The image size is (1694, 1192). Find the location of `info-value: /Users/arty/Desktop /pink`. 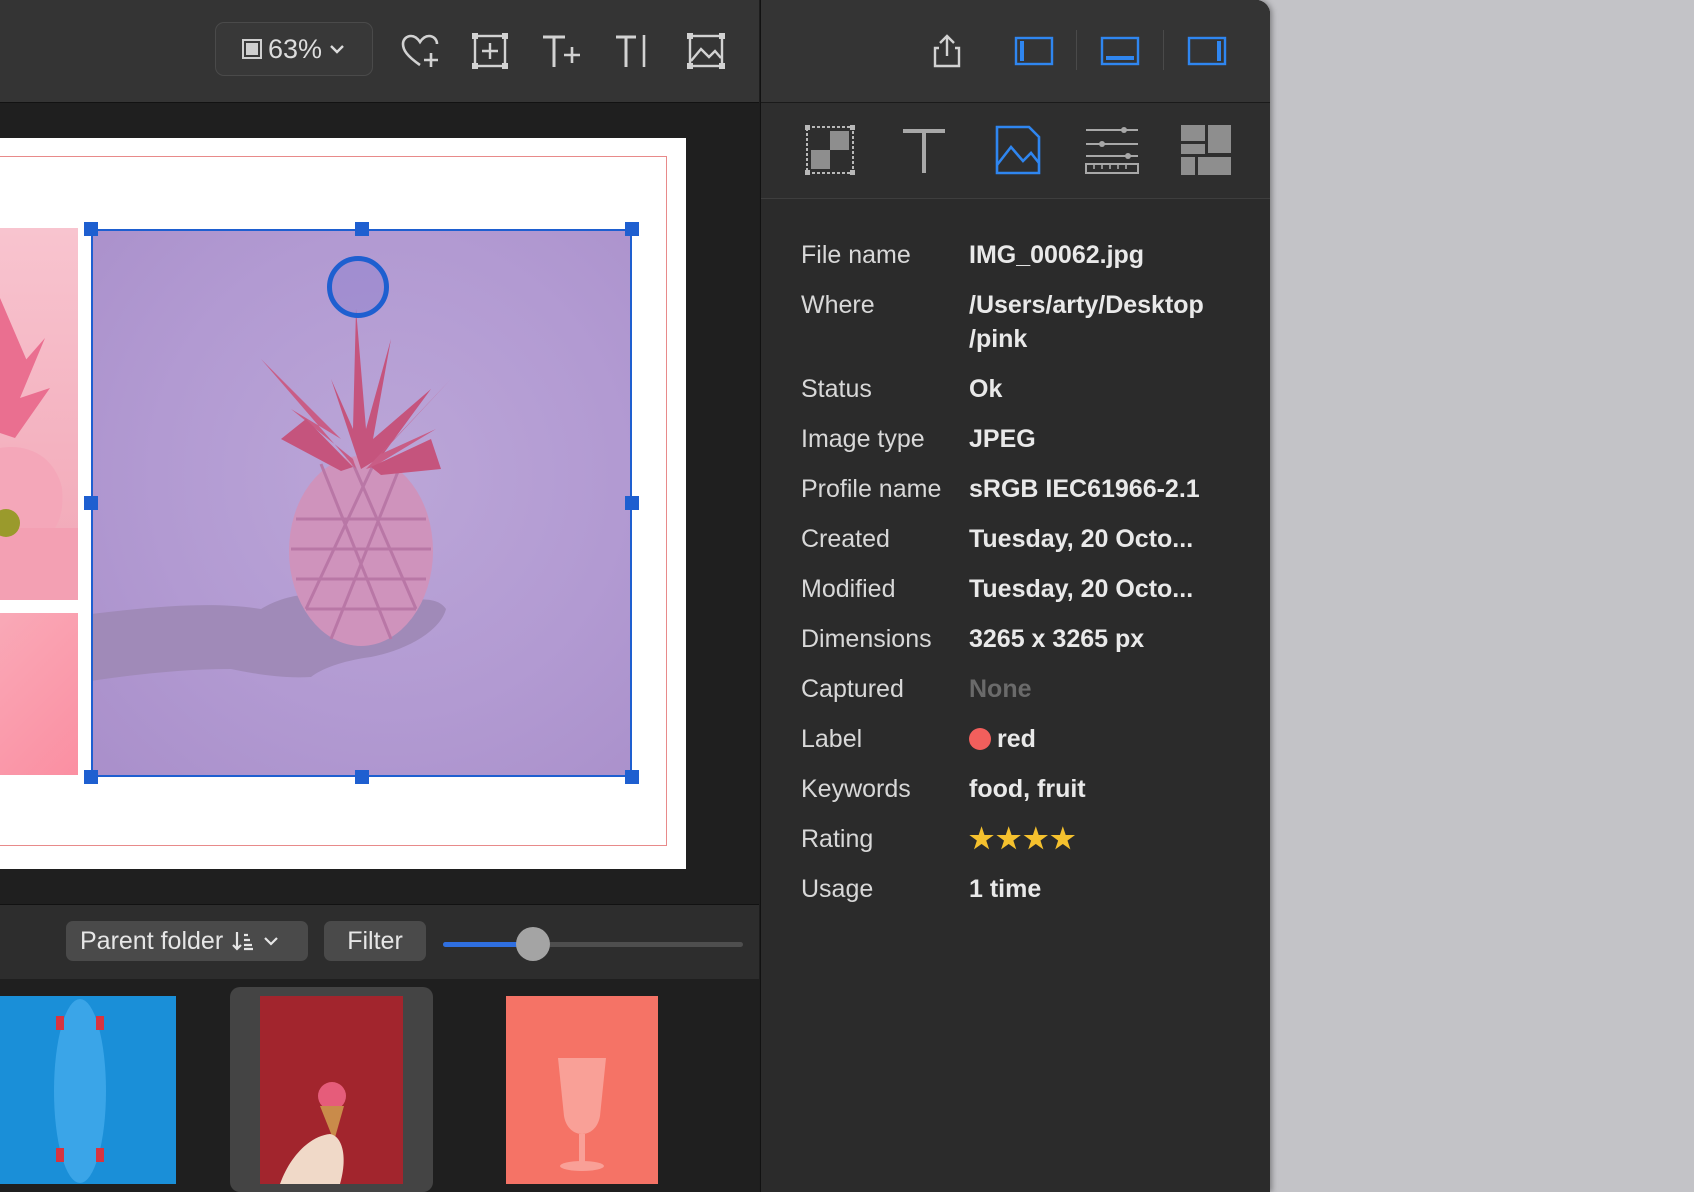

info-value: /Users/arty/Desktop /pink is located at coordinates (1109, 322).